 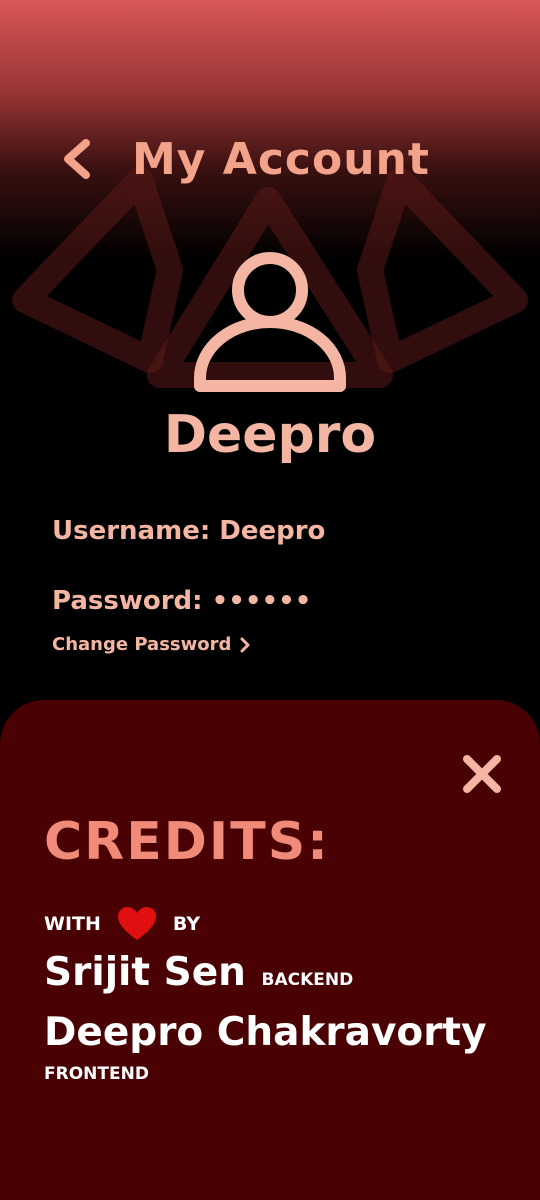 I want to click on close-button, so click(x=482, y=774).